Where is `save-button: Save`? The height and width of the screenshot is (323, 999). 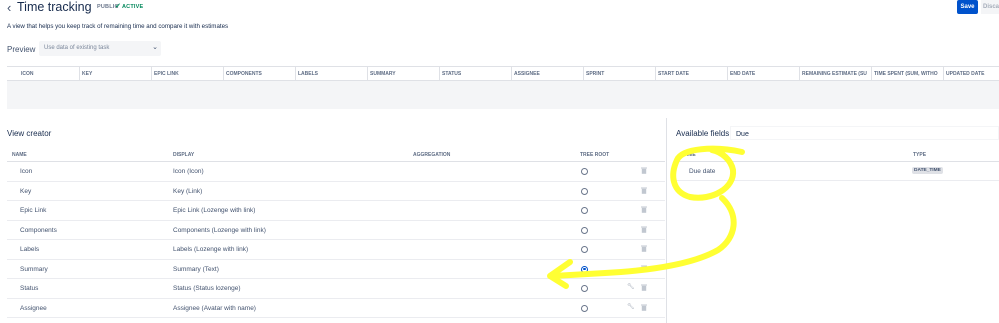
save-button: Save is located at coordinates (967, 7).